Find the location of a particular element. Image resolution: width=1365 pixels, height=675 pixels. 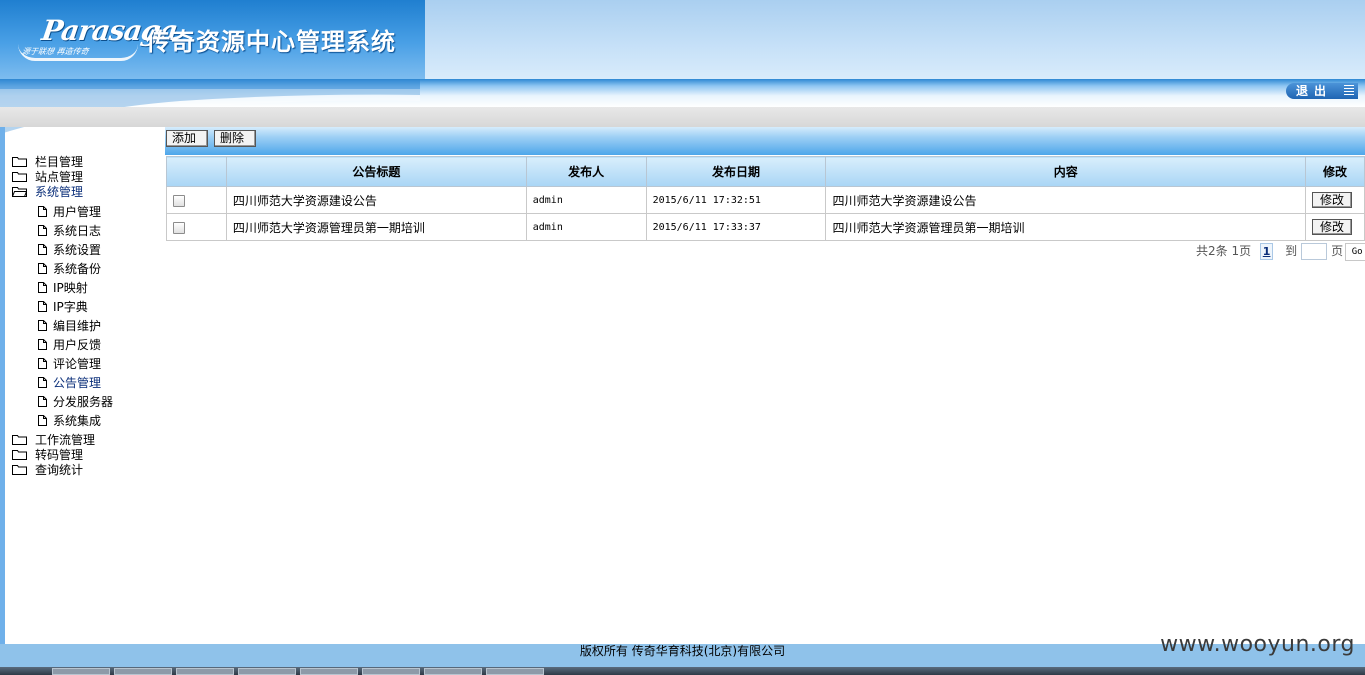

column-header-content: 内容 is located at coordinates (1065, 171).